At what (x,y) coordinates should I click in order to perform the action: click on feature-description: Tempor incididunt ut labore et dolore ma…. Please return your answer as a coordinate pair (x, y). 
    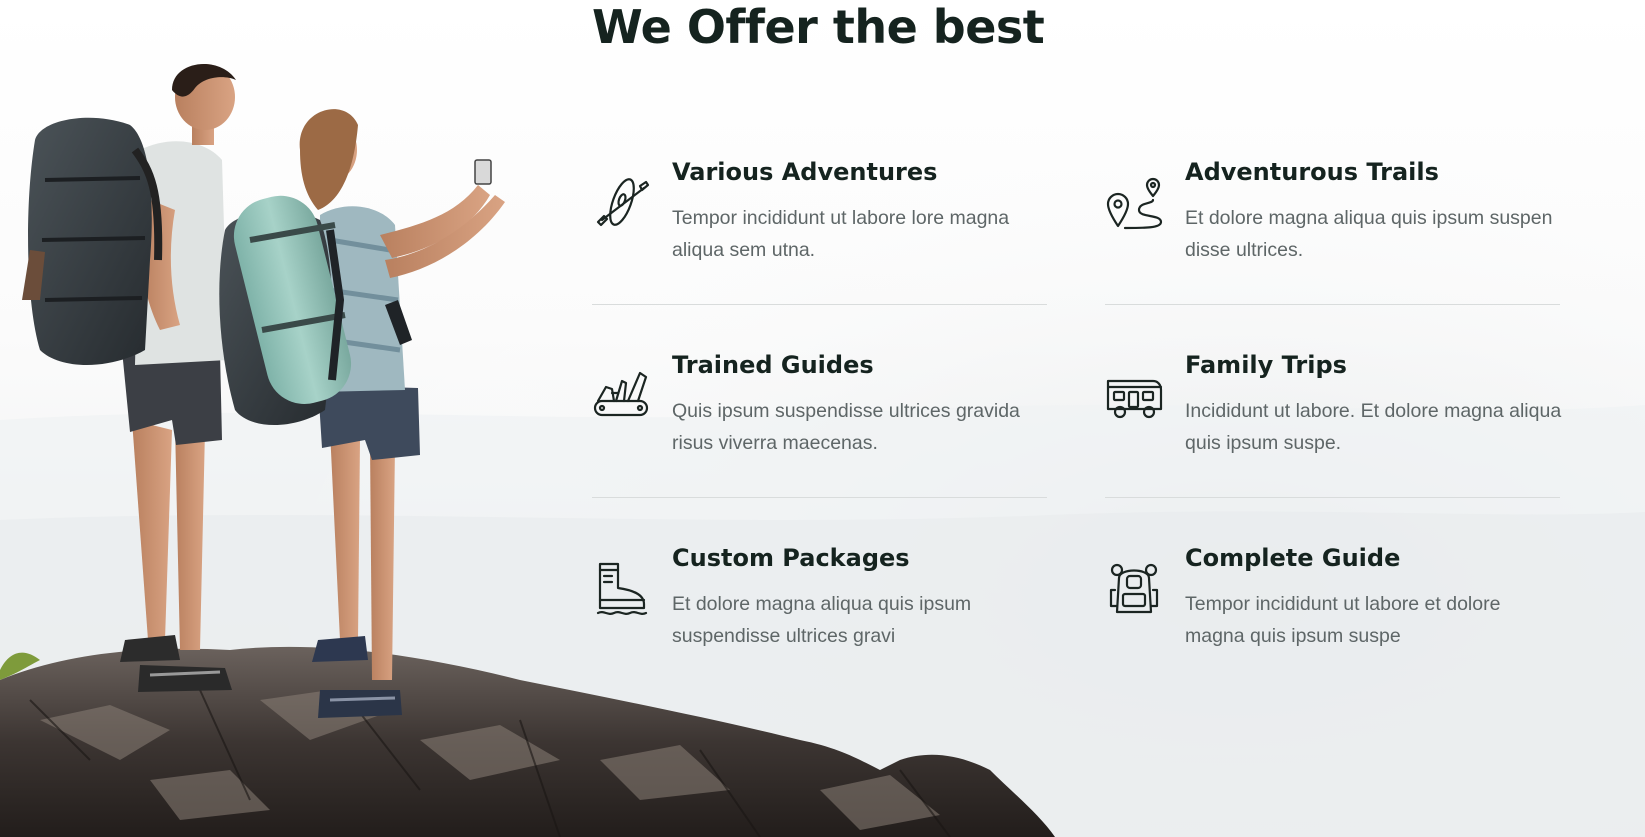
    Looking at the image, I should click on (1343, 620).